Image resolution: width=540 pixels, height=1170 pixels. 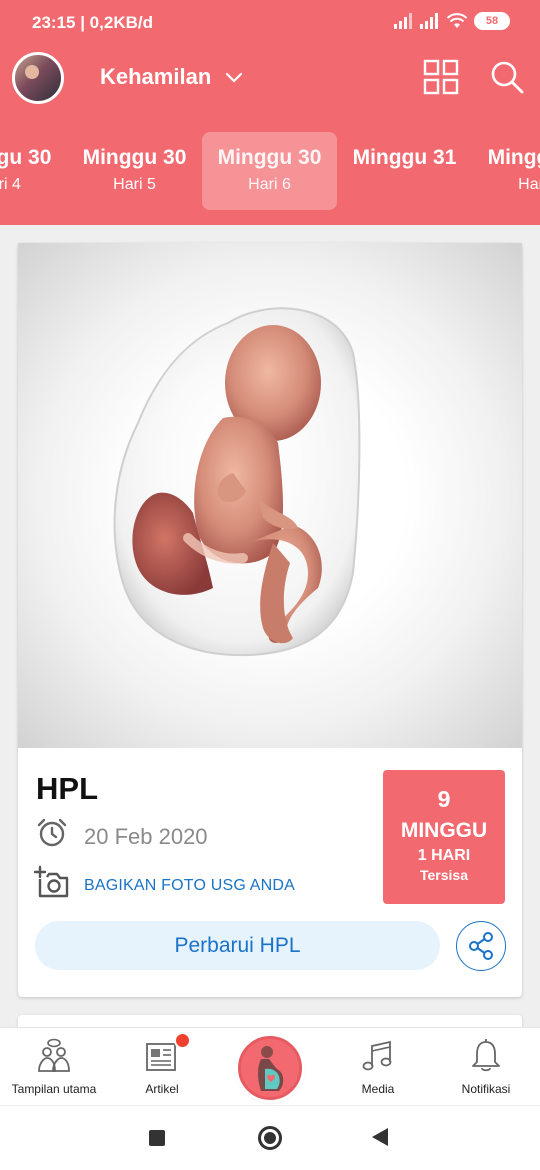 I want to click on pregnancy-icon, so click(x=271, y=1068).